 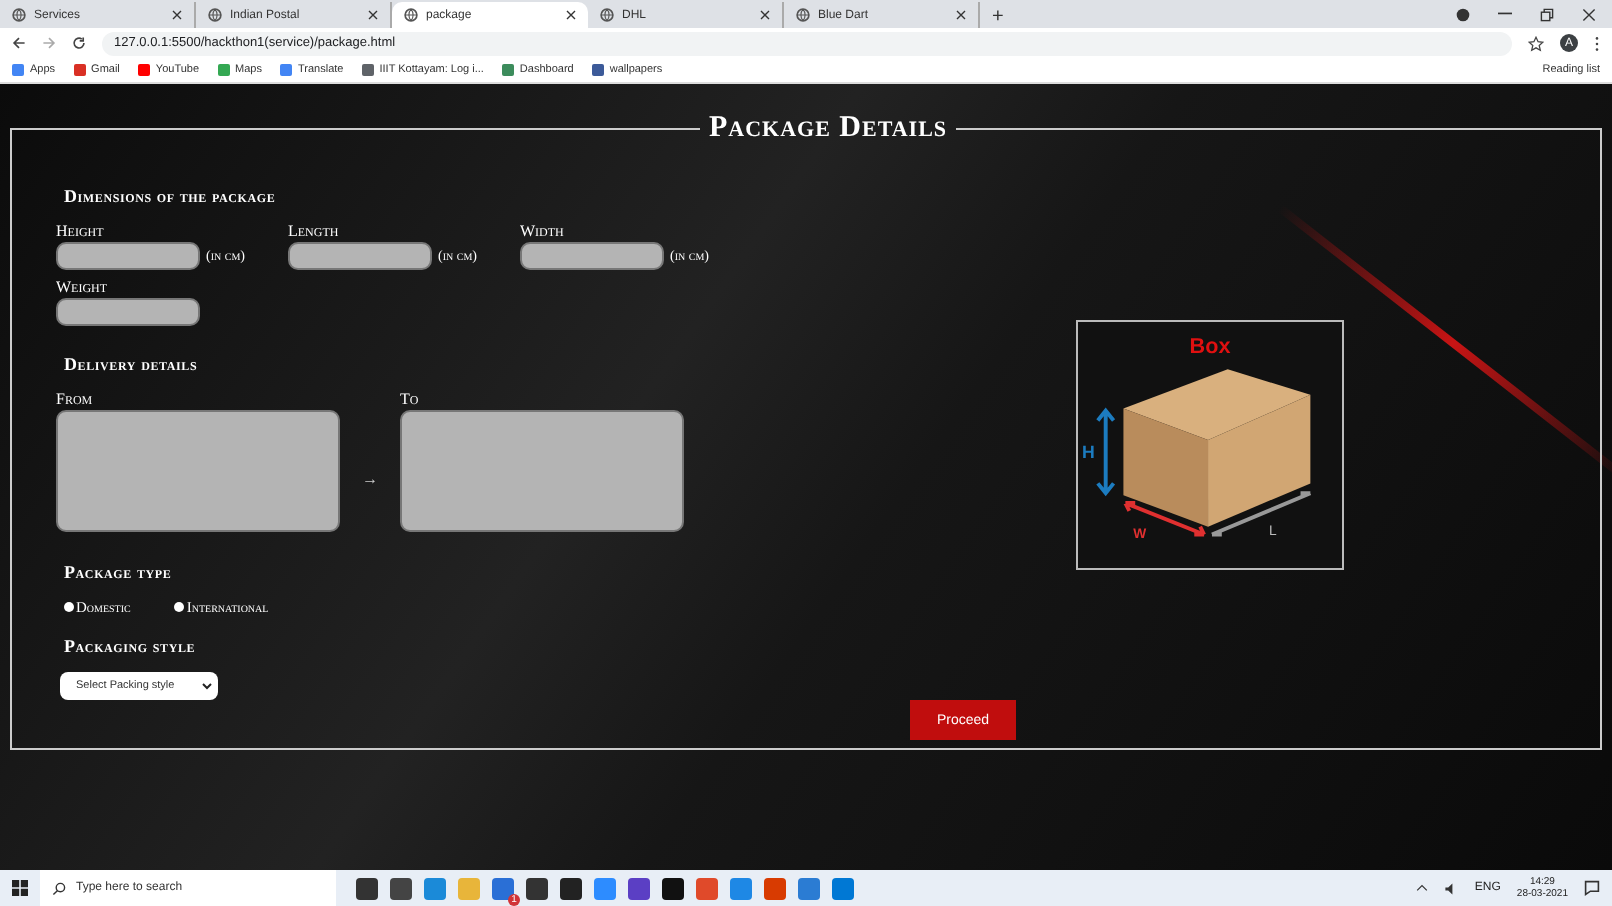 What do you see at coordinates (59, 888) in the screenshot?
I see `search-icon` at bounding box center [59, 888].